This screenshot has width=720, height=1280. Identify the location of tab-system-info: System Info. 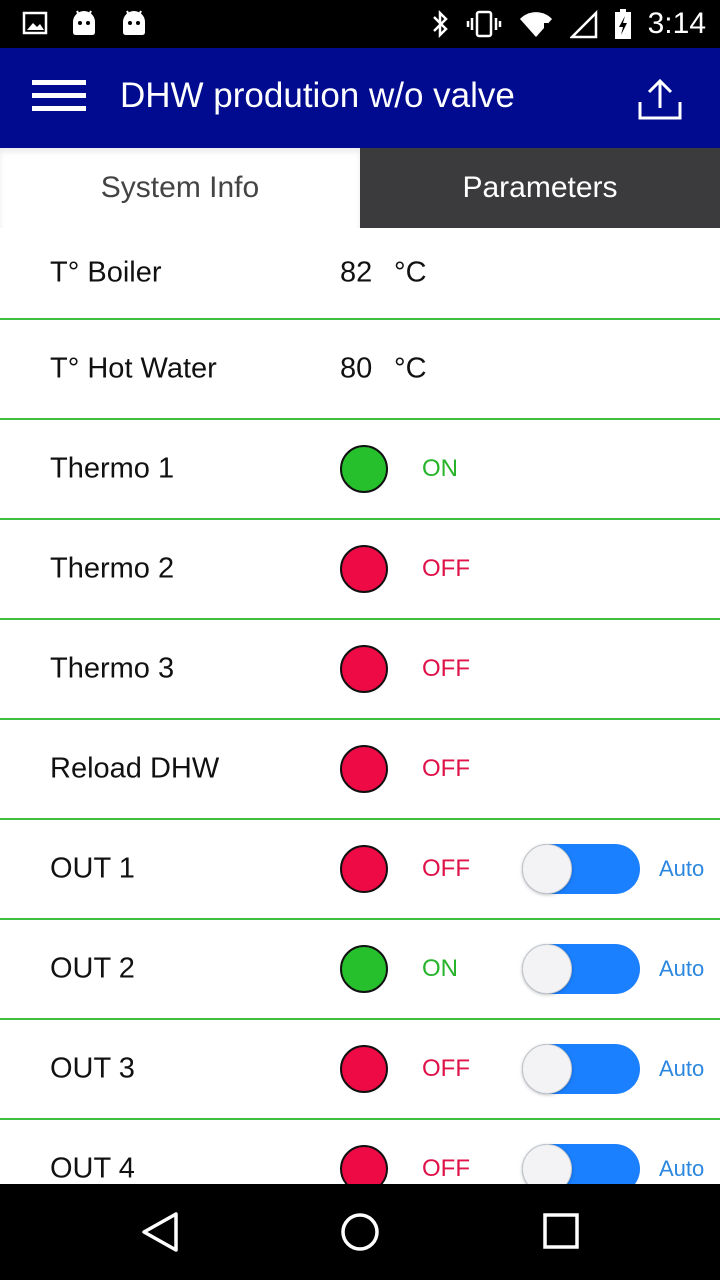
(180, 188).